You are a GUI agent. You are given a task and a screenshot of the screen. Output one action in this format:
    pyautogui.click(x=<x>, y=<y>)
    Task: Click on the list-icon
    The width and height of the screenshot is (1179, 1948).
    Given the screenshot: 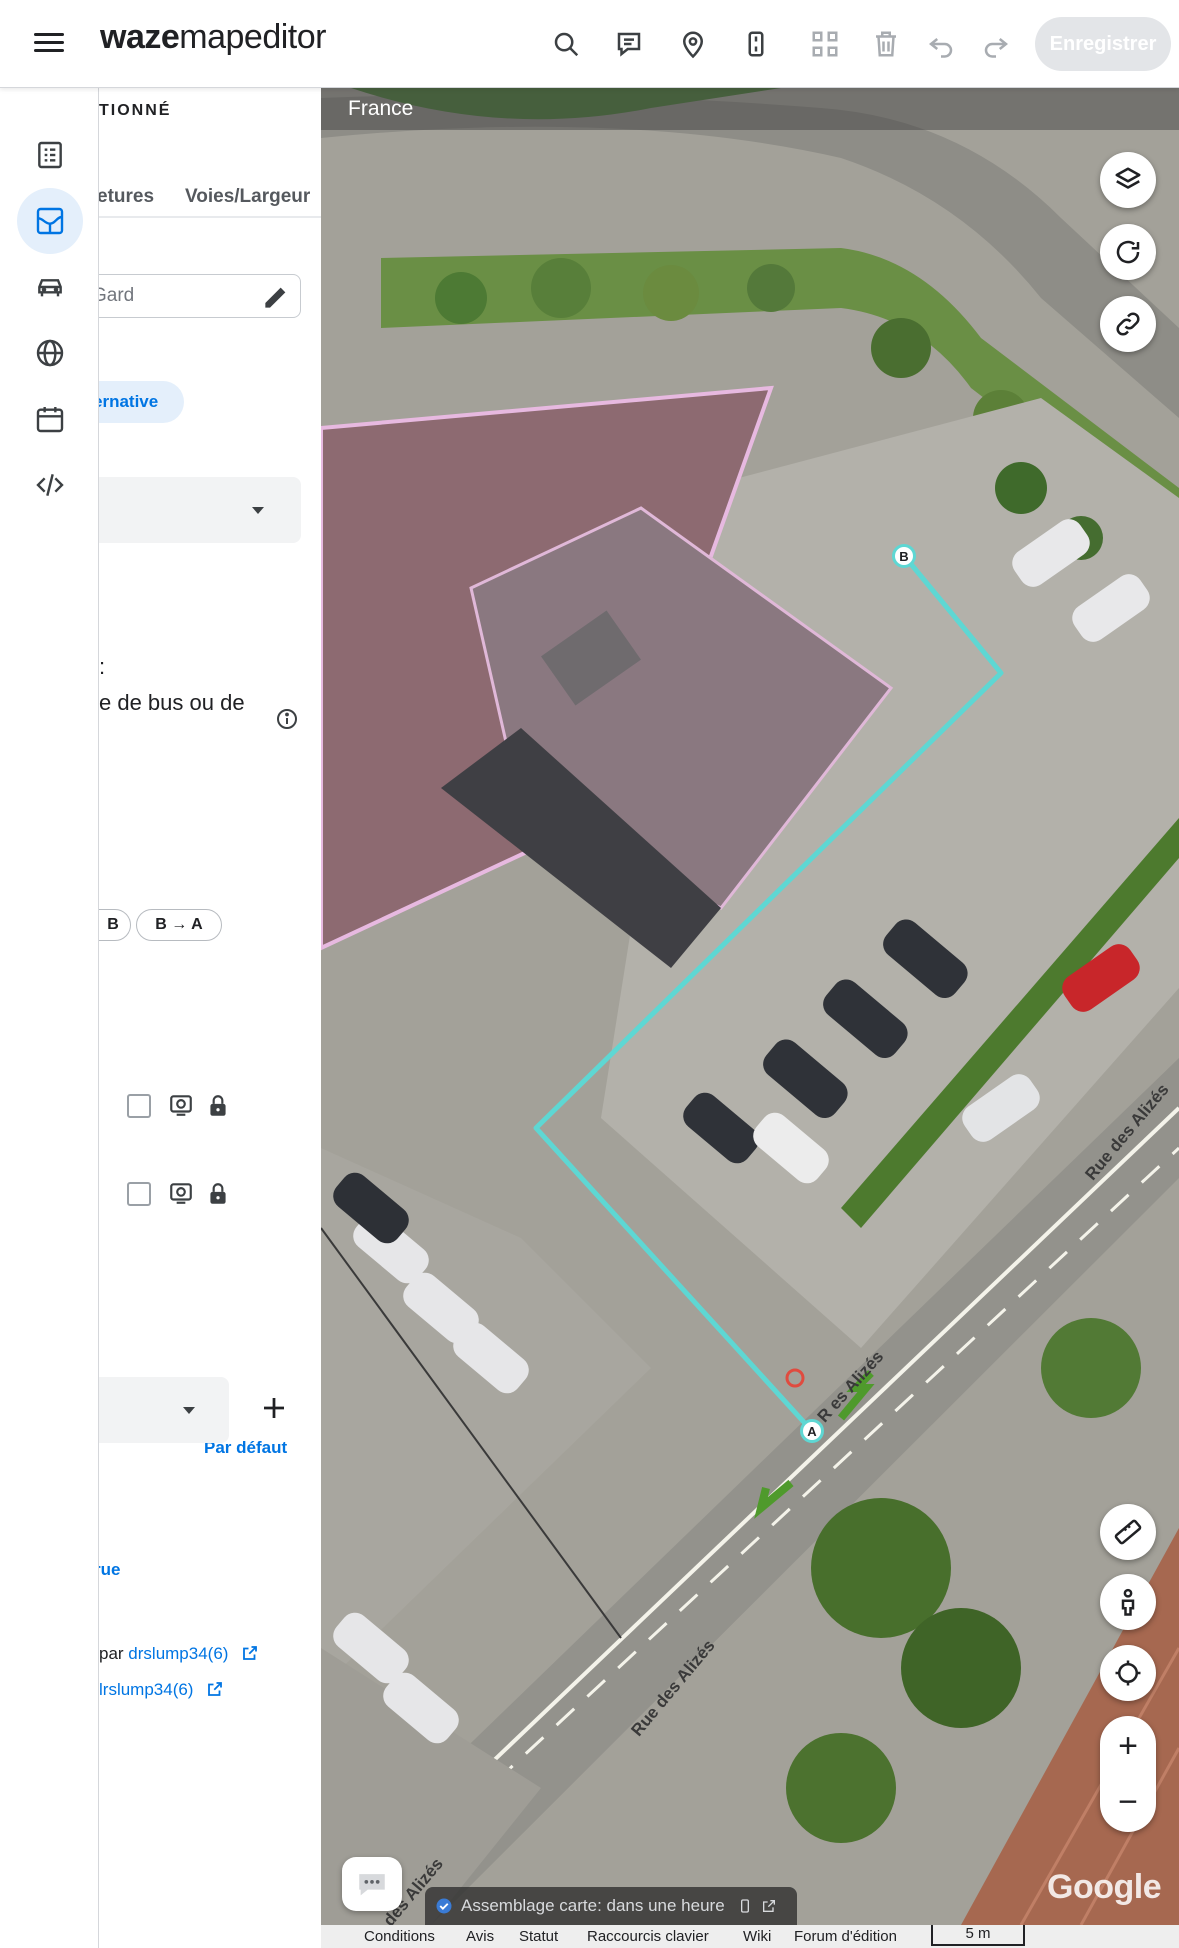 What is the action you would take?
    pyautogui.click(x=50, y=155)
    